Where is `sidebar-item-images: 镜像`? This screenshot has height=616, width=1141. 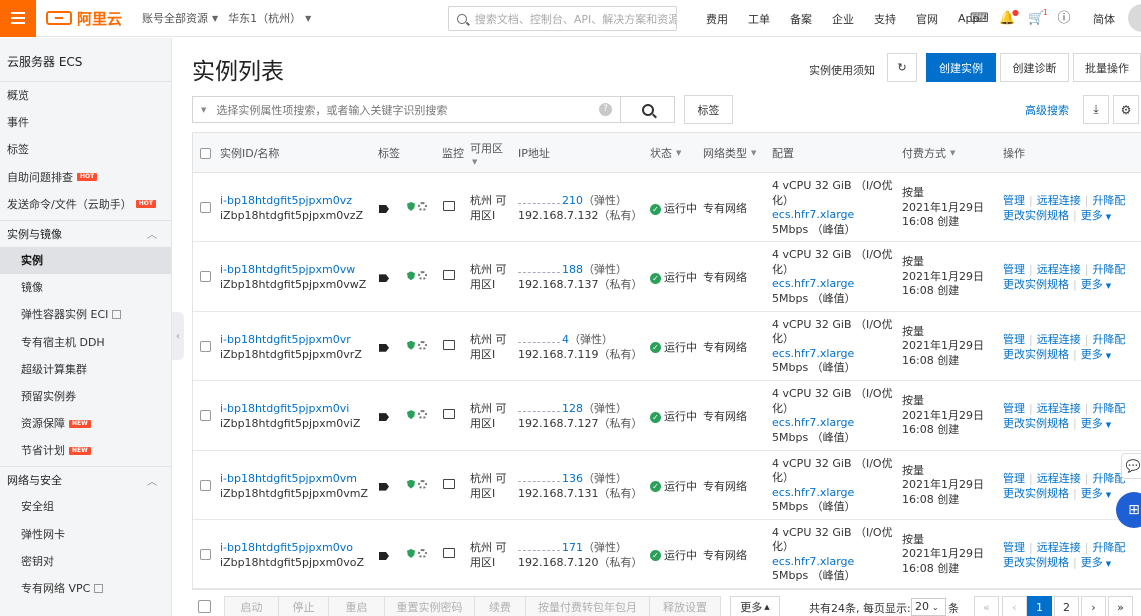
sidebar-item-images: 镜像 is located at coordinates (85, 287).